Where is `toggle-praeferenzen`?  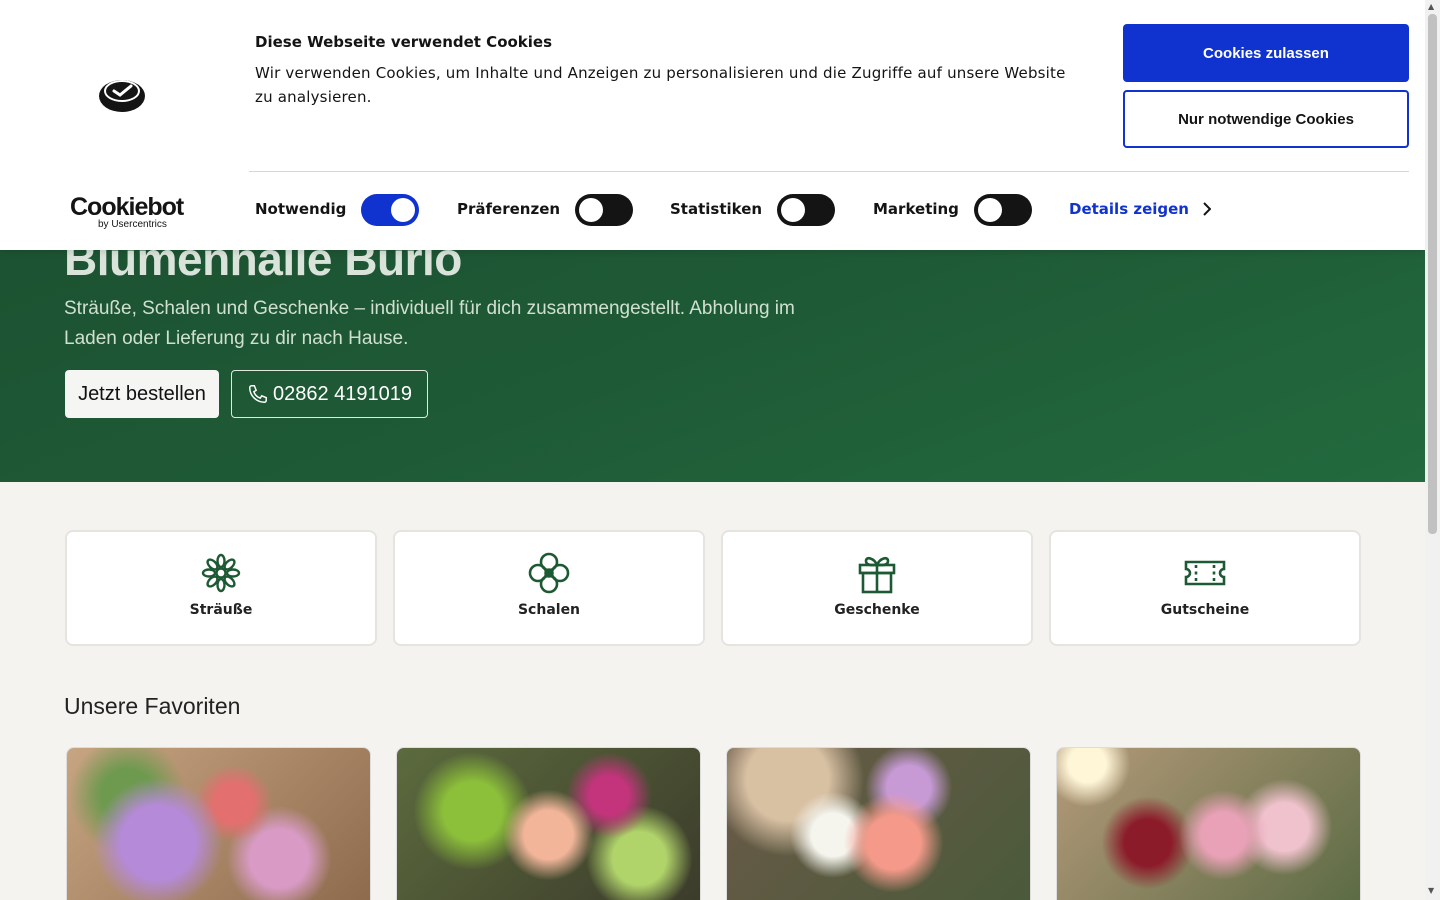
toggle-praeferenzen is located at coordinates (604, 210).